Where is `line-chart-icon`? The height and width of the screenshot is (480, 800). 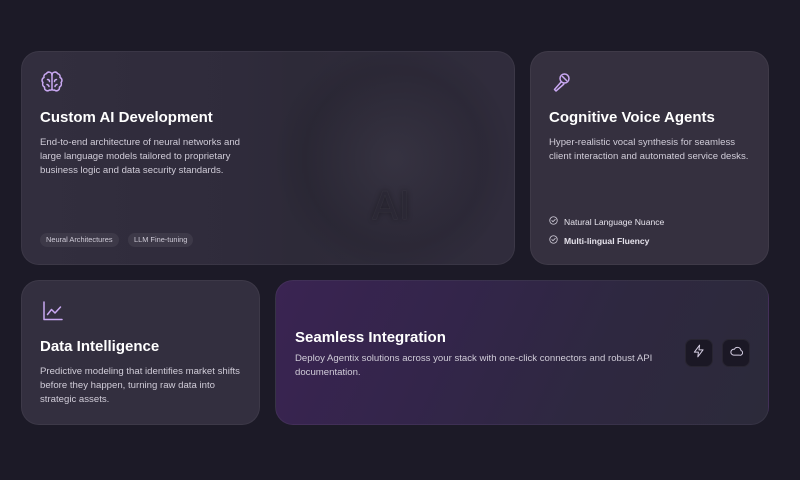
line-chart-icon is located at coordinates (53, 311).